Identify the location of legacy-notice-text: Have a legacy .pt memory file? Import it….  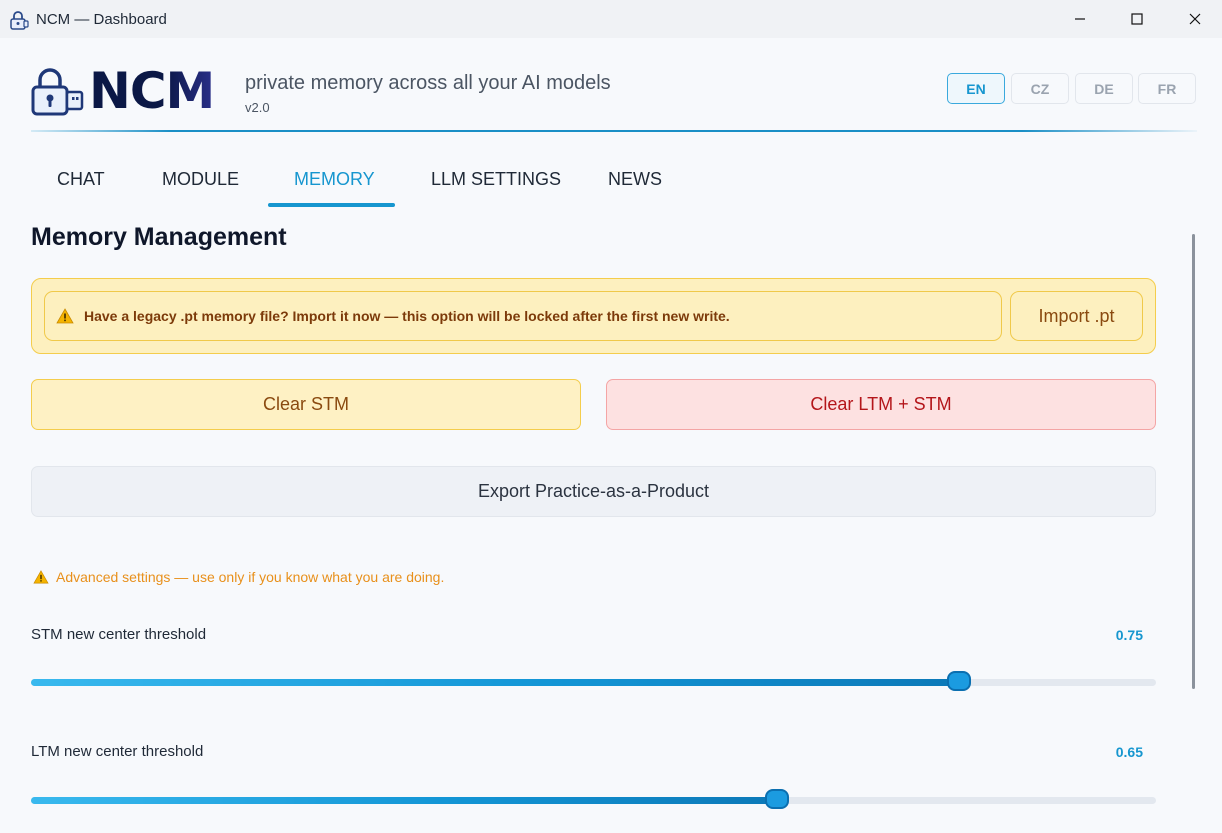
(407, 316).